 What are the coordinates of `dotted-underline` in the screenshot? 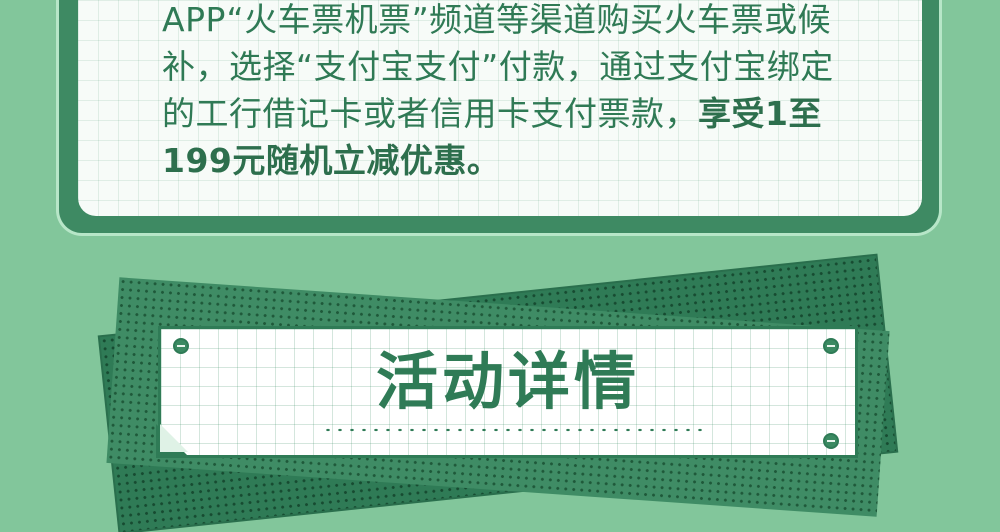 It's located at (512, 430).